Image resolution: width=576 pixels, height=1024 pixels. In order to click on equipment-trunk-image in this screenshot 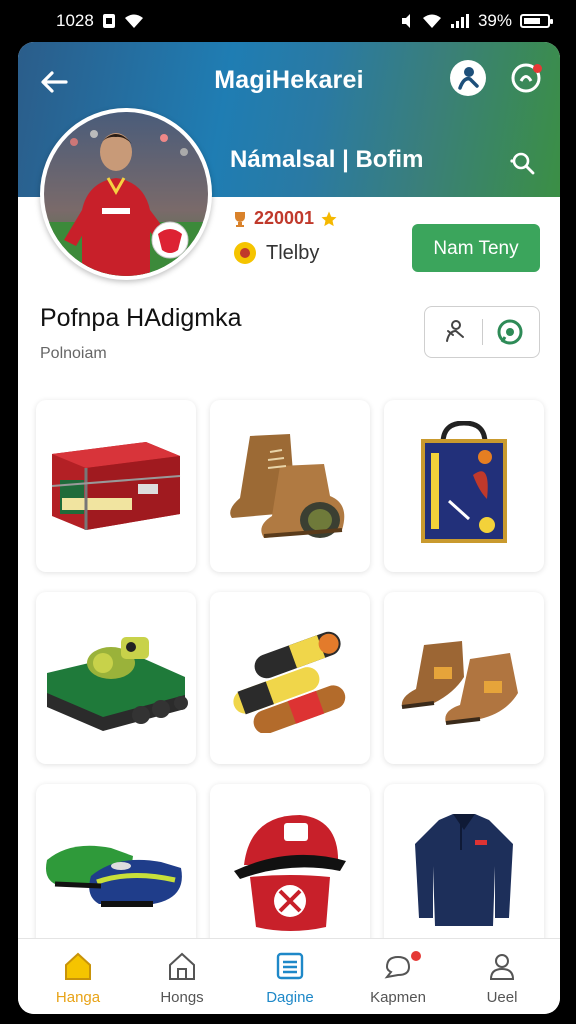, I will do `click(116, 486)`.